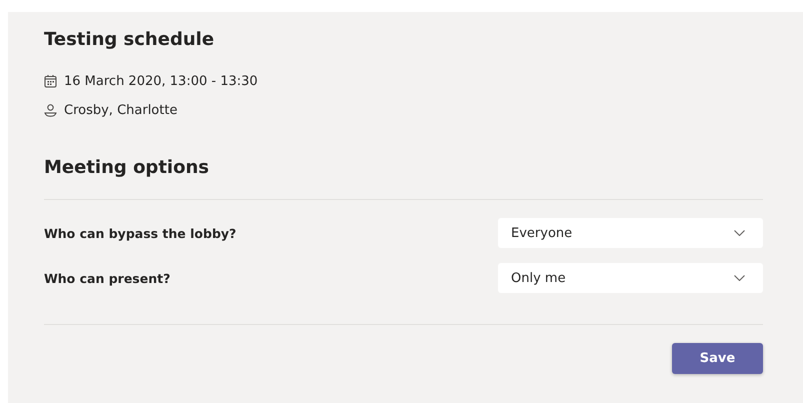 This screenshot has height=403, width=803. I want to click on save-button: Save, so click(717, 358).